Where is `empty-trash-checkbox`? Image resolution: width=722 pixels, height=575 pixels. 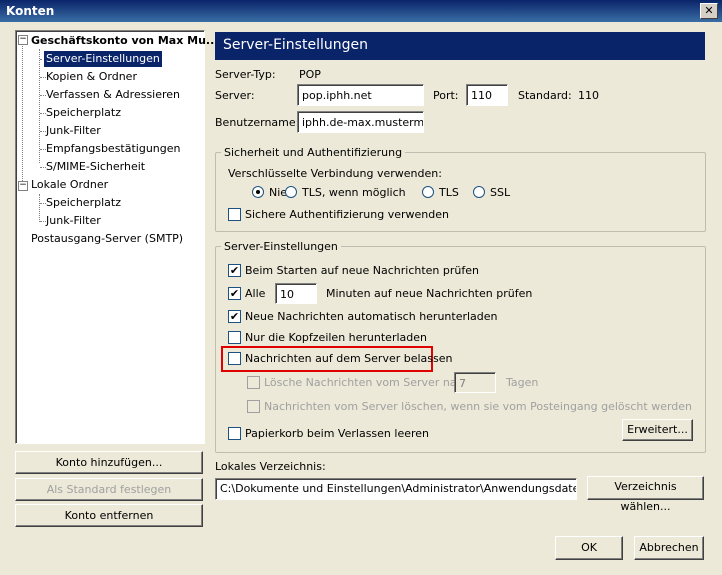
empty-trash-checkbox is located at coordinates (234, 433).